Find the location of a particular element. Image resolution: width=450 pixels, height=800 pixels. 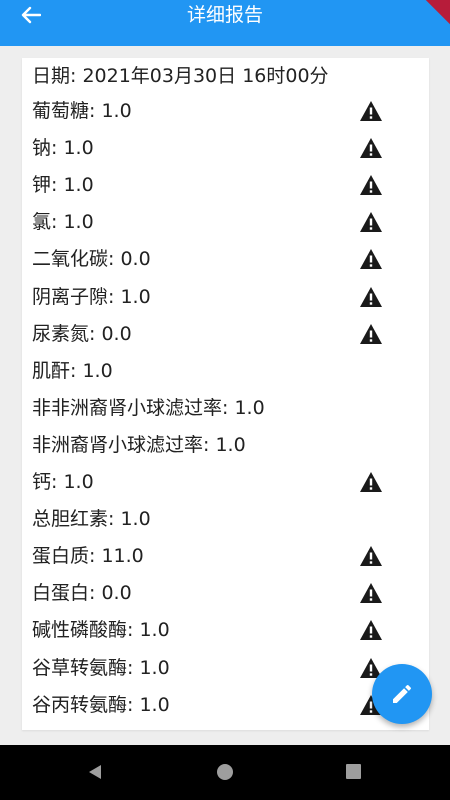

edit-fab-button is located at coordinates (402, 694).